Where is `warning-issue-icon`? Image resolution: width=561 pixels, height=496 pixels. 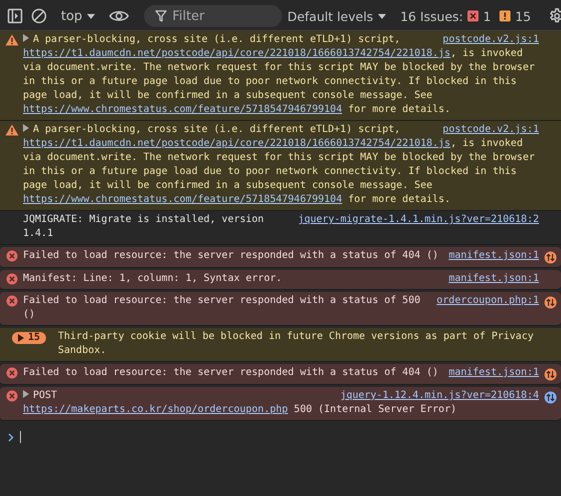
warning-issue-icon is located at coordinates (505, 16).